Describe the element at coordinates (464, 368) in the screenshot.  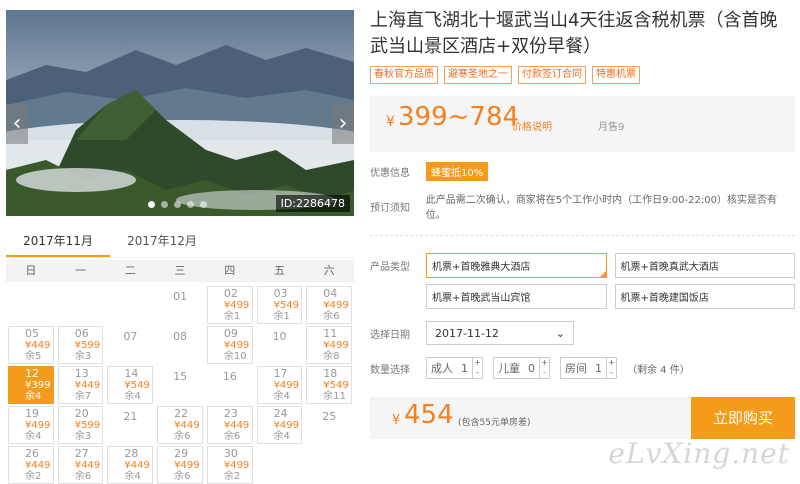
I see `adult-value: 1` at that location.